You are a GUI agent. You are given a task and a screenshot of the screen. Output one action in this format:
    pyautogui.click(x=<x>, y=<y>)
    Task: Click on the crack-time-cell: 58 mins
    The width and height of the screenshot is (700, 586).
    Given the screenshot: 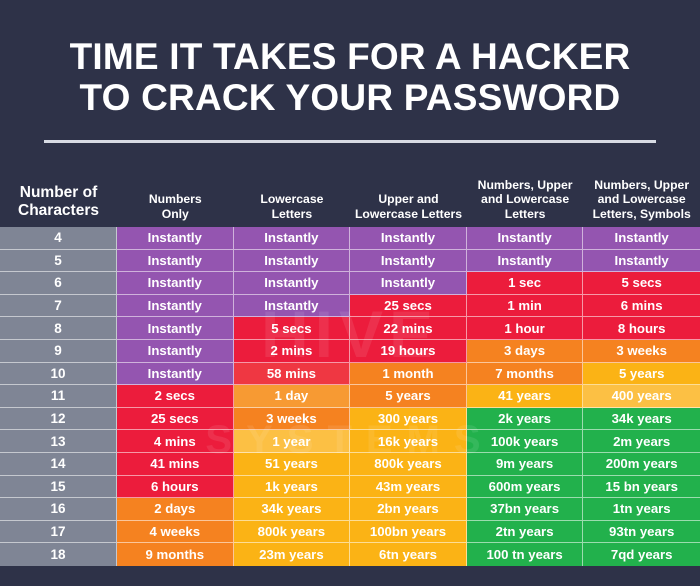 What is the action you would take?
    pyautogui.click(x=292, y=374)
    